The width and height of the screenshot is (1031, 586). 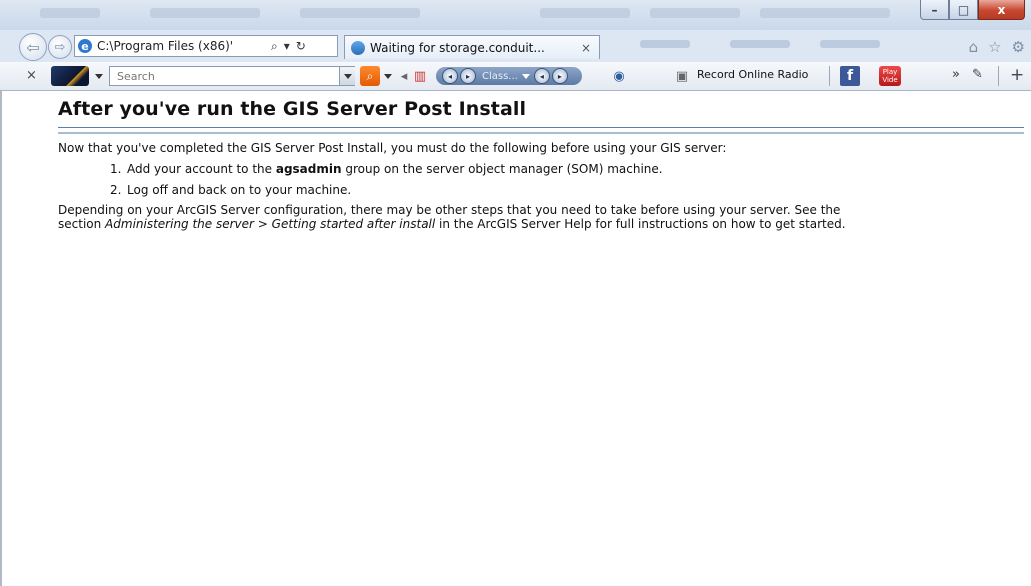 I want to click on magnifier-icon: ⌕, so click(x=370, y=75).